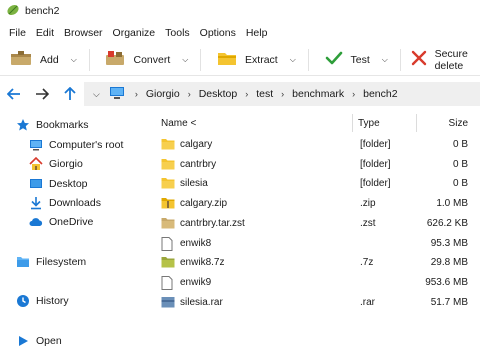  I want to click on add-button: Add ⌵, so click(41, 60).